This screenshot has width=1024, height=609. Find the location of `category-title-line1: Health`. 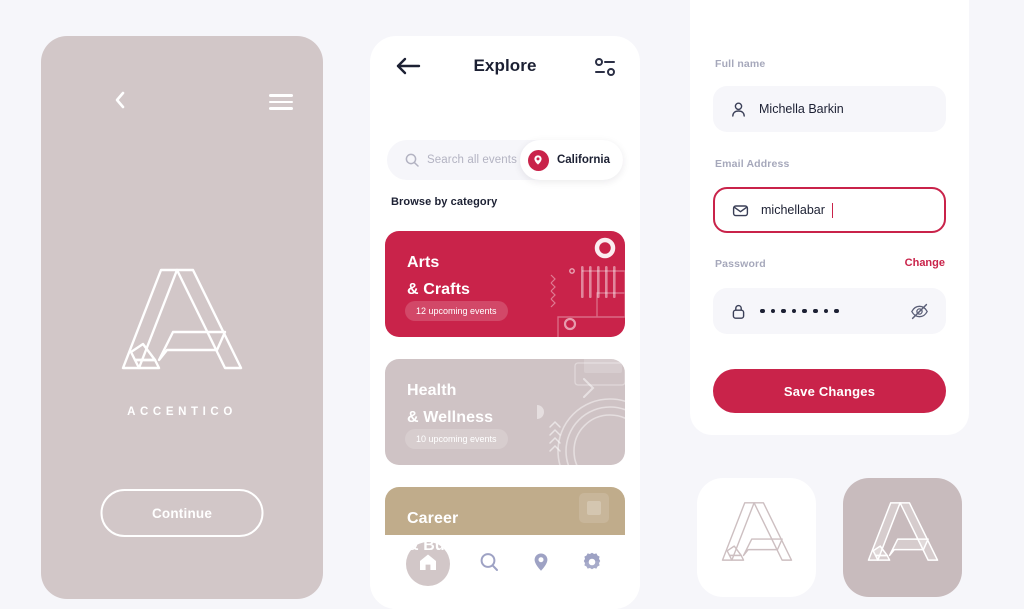

category-title-line1: Health is located at coordinates (432, 390).